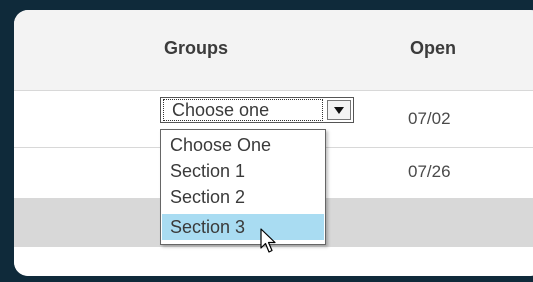 Image resolution: width=533 pixels, height=282 pixels. What do you see at coordinates (433, 48) in the screenshot?
I see `open-column-header: Open` at bounding box center [433, 48].